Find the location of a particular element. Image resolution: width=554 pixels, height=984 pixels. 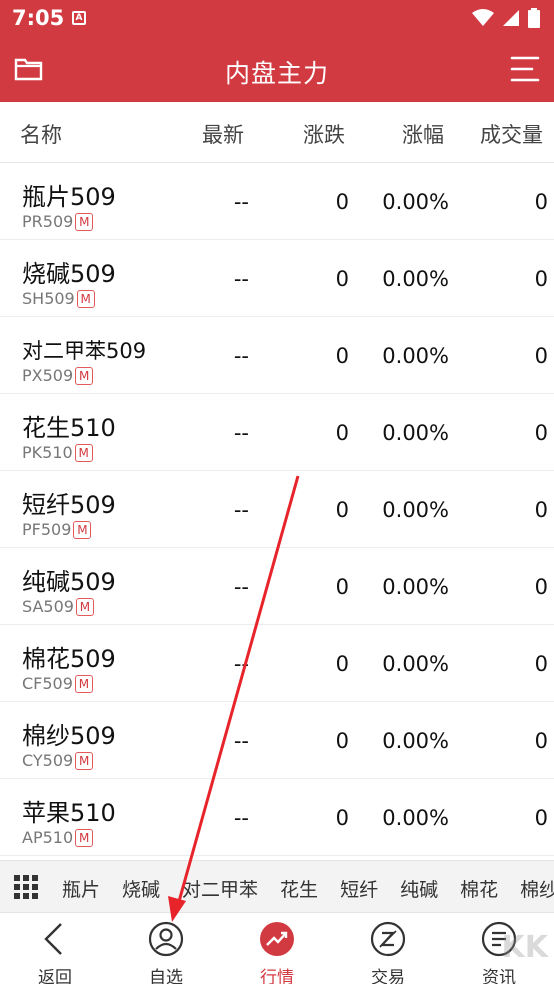

contract-code: CF509 M is located at coordinates (57, 683).